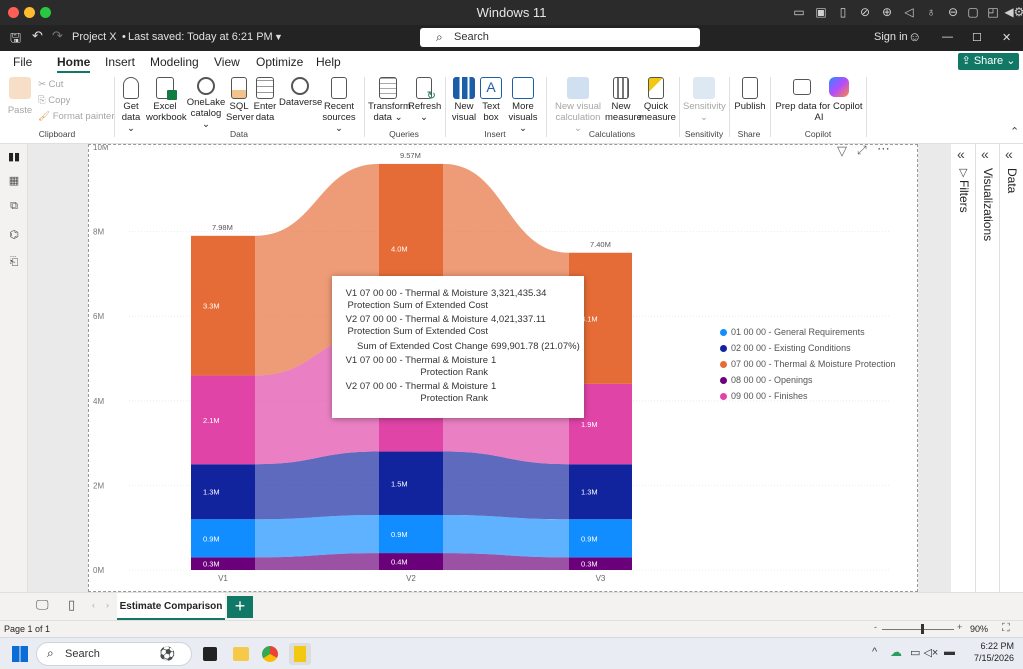  What do you see at coordinates (14, 181) in the screenshot?
I see `table-view-icon: ▦` at bounding box center [14, 181].